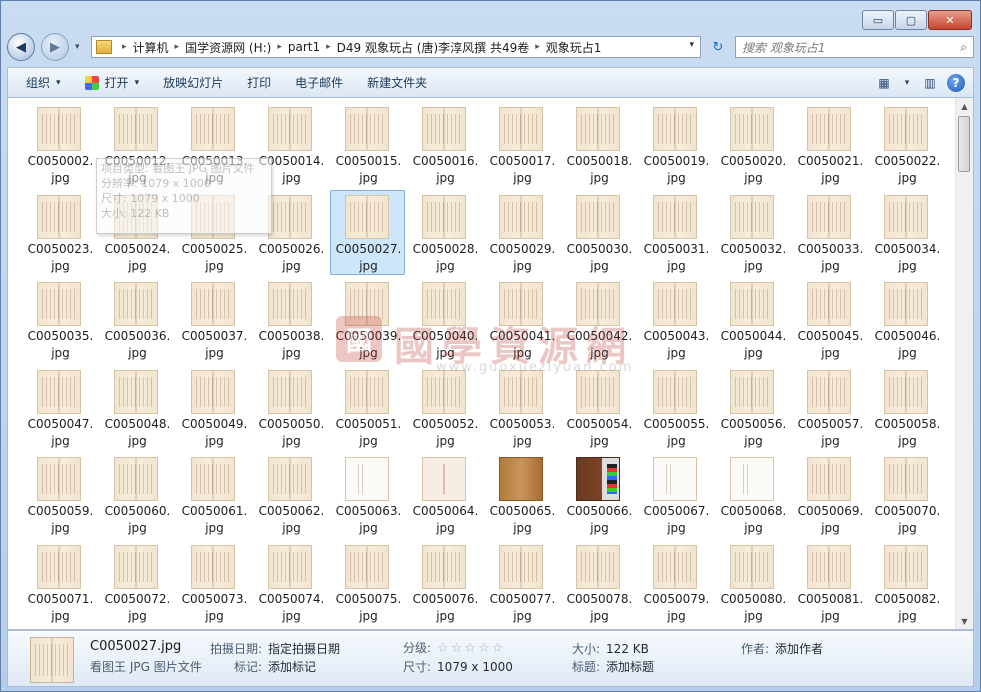  Describe the element at coordinates (521, 407) in the screenshot. I see `file-item: C0050053. jpg` at that location.